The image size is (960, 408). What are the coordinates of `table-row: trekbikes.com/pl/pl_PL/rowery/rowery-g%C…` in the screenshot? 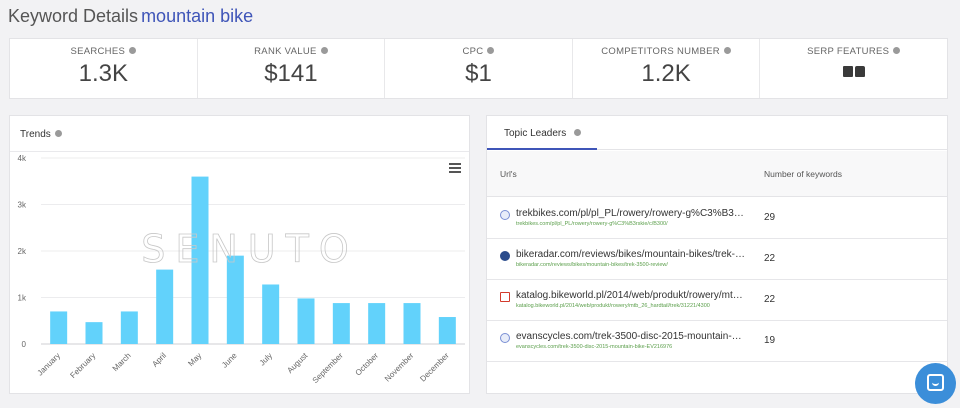 It's located at (717, 218).